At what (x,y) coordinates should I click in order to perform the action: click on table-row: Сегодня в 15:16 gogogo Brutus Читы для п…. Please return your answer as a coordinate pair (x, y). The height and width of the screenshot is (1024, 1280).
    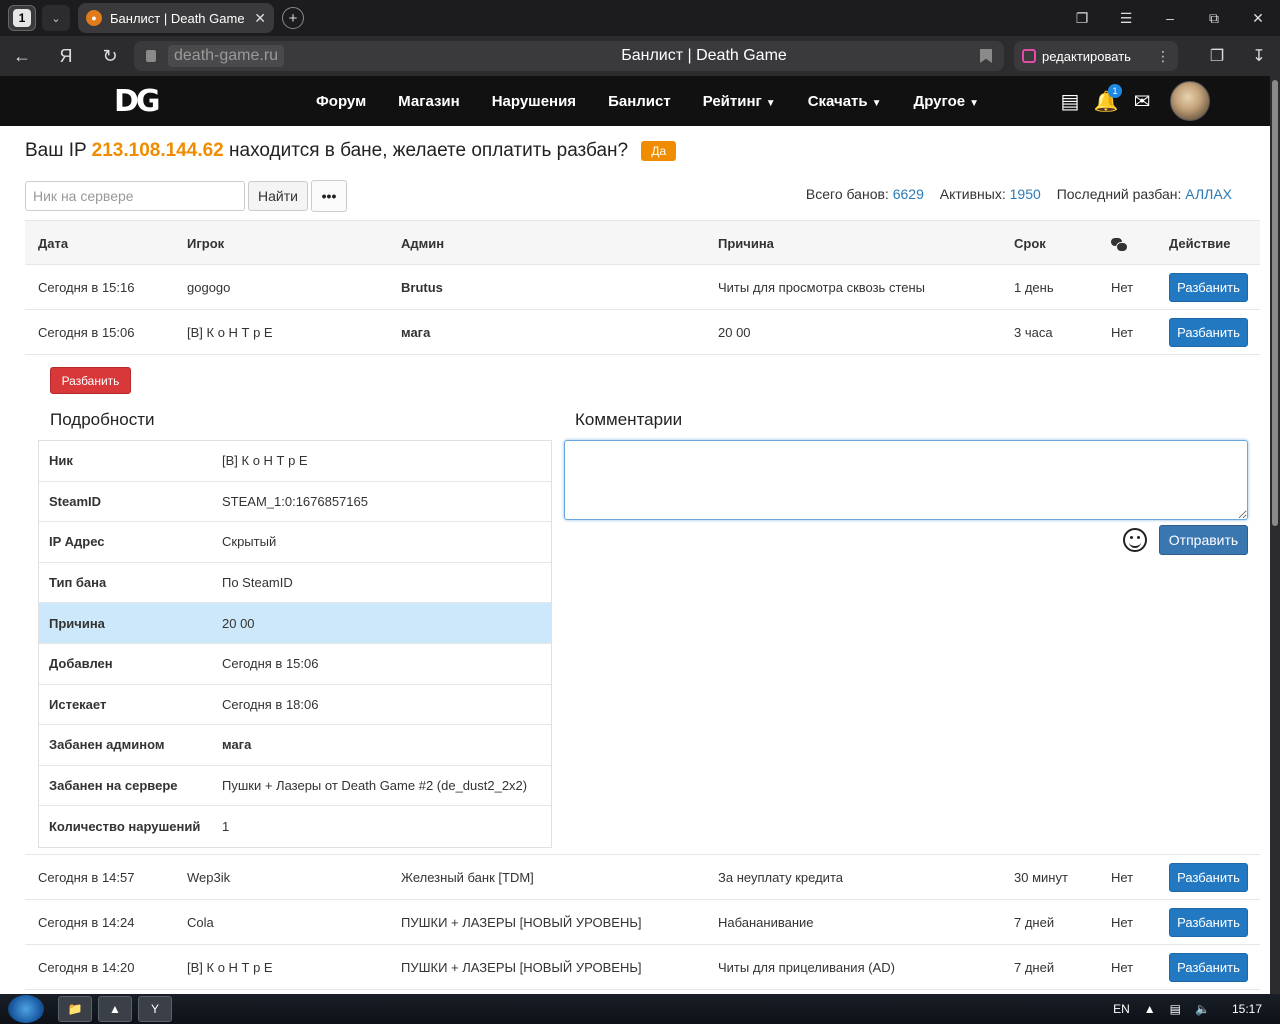
    Looking at the image, I should click on (642, 287).